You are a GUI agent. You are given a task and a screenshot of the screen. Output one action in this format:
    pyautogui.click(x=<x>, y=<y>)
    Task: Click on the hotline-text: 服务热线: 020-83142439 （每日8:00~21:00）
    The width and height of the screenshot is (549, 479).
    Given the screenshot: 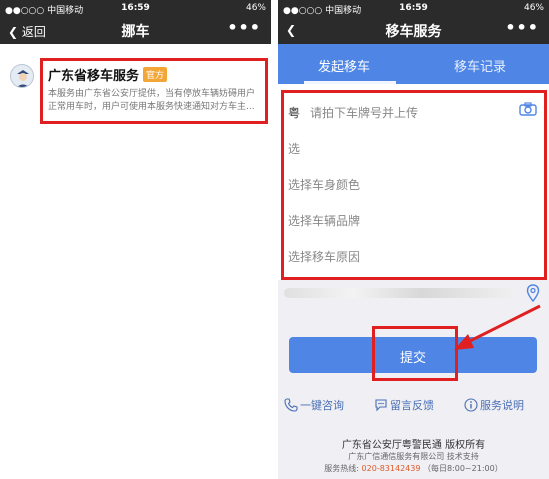 What is the action you would take?
    pyautogui.click(x=413, y=469)
    